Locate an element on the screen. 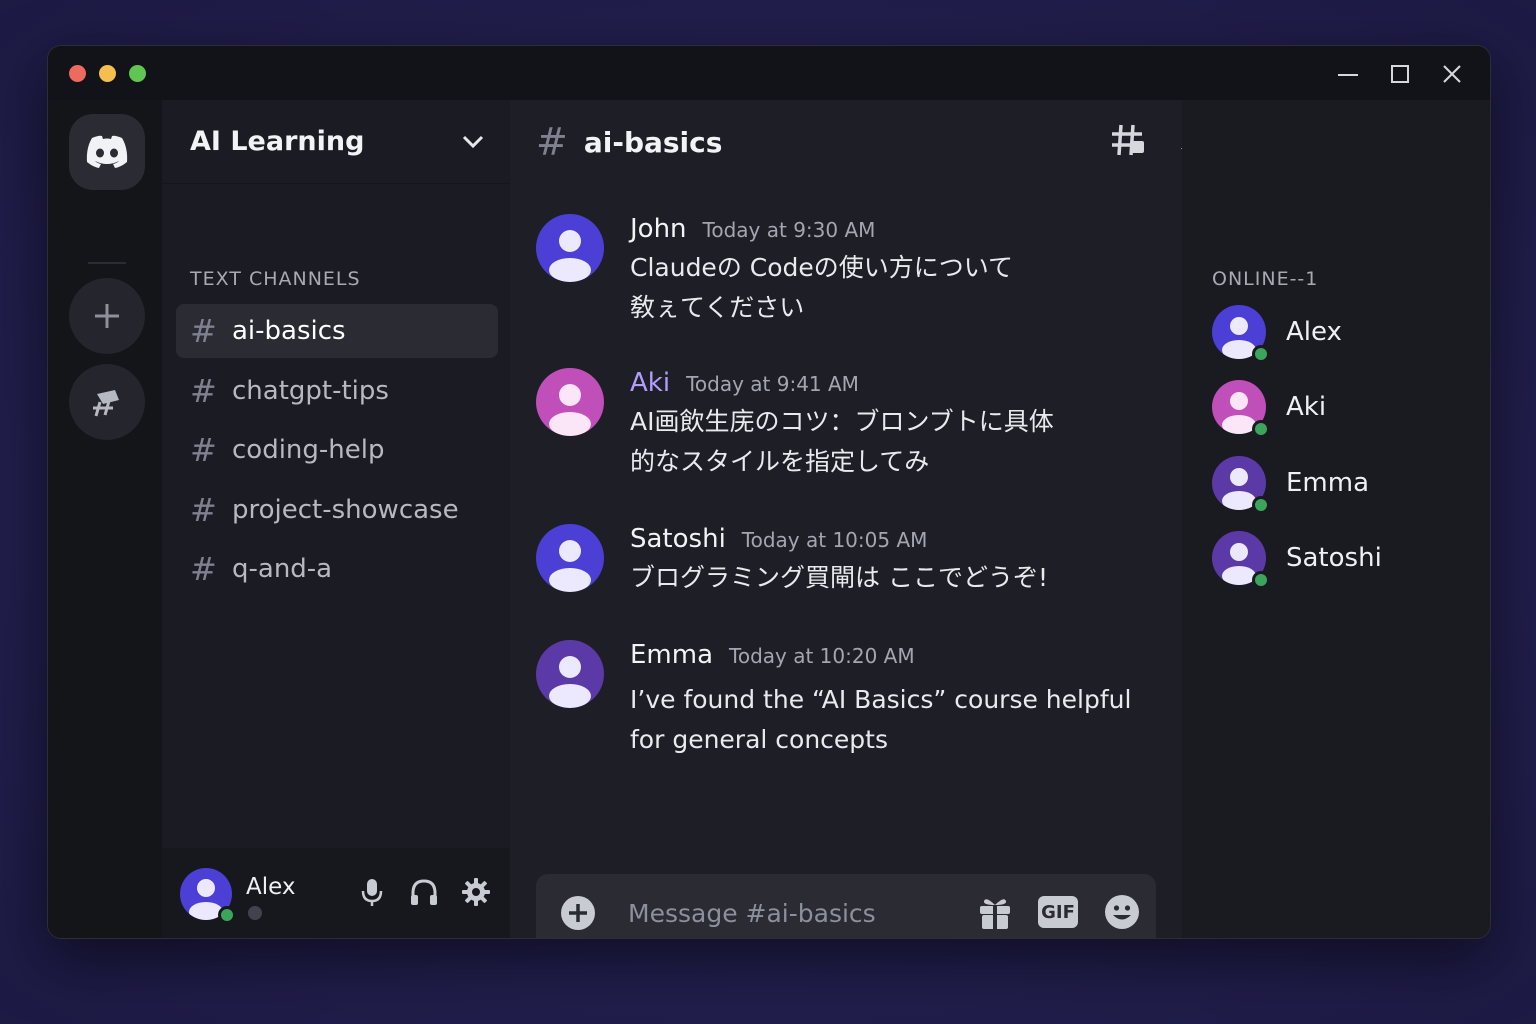 The width and height of the screenshot is (1536, 1024). maximize-icon is located at coordinates (1400, 74).